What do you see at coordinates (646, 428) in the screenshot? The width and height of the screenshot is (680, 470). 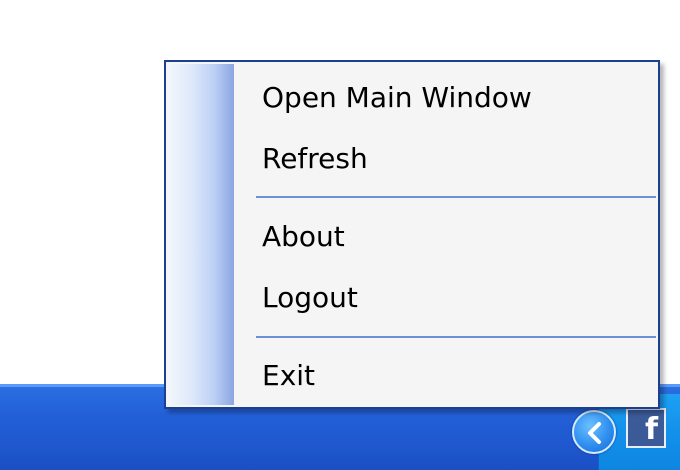 I see `facebook-icon: f` at bounding box center [646, 428].